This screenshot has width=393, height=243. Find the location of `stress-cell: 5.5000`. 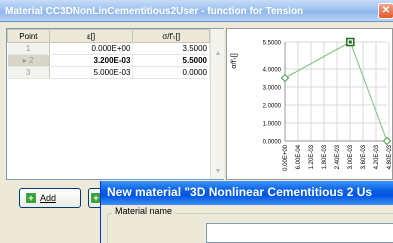

stress-cell: 5.5000 is located at coordinates (171, 60).